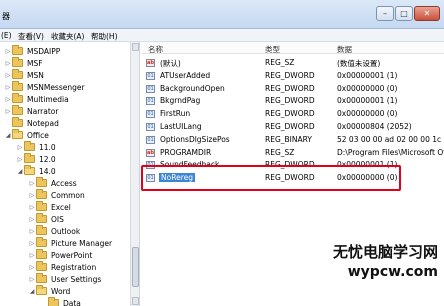  What do you see at coordinates (32, 51) in the screenshot?
I see `tree-node: ▷ MSDAIPP` at bounding box center [32, 51].